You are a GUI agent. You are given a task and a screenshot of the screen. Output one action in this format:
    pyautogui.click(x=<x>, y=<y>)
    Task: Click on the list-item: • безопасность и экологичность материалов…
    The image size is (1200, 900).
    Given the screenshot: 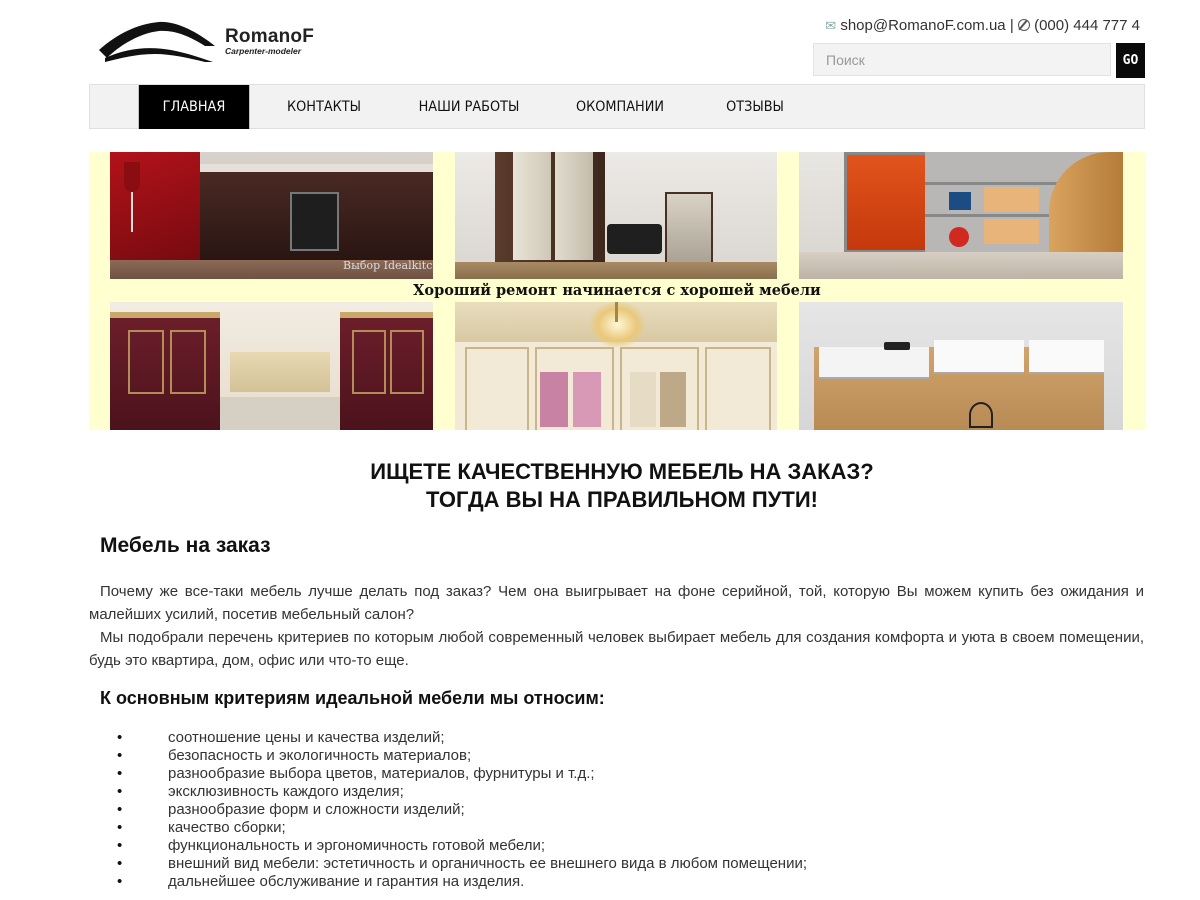 What is the action you would take?
    pyautogui.click(x=462, y=756)
    